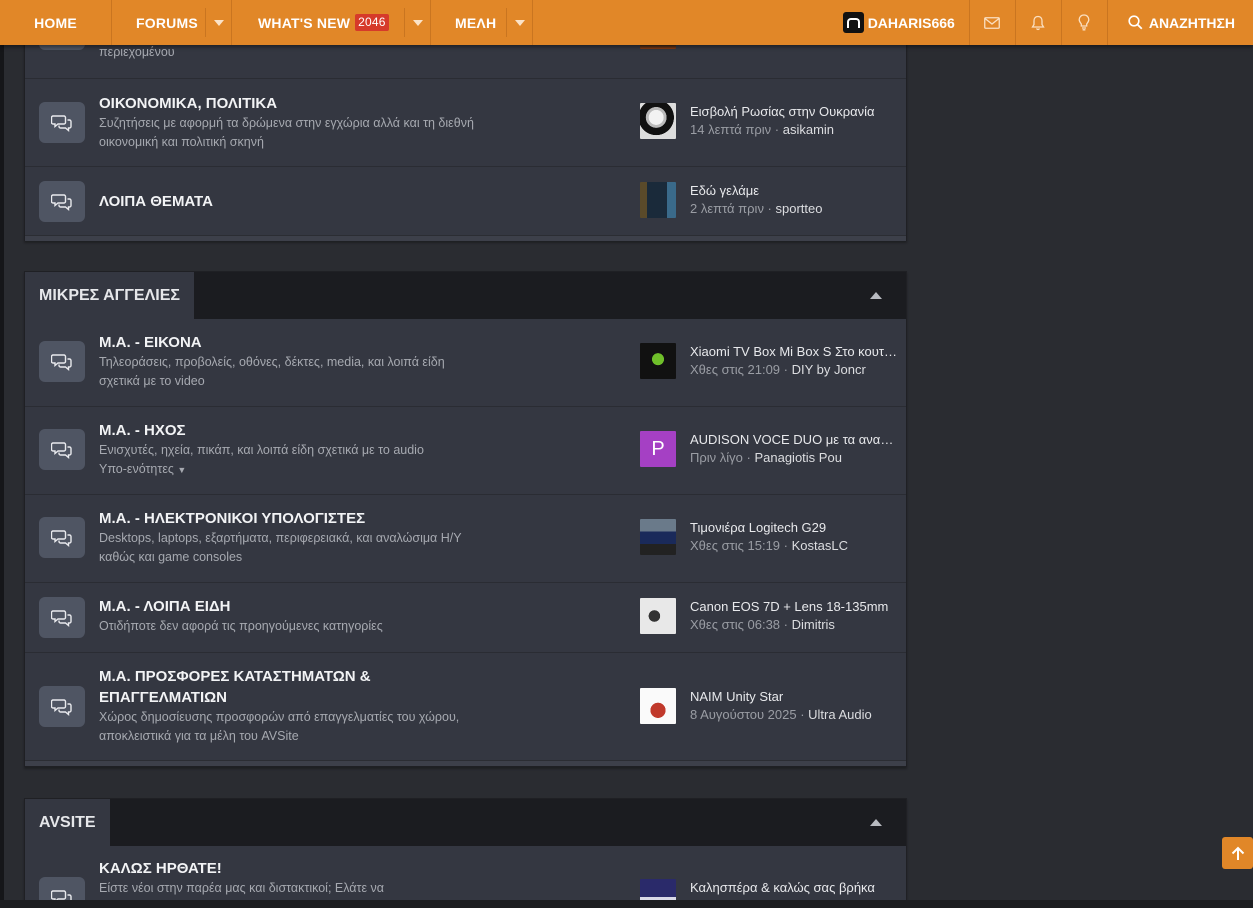 This screenshot has height=908, width=1253. What do you see at coordinates (794, 112) in the screenshot?
I see `latest-post-title: Εισβολή Ρωσίας στην Ουκρανία` at bounding box center [794, 112].